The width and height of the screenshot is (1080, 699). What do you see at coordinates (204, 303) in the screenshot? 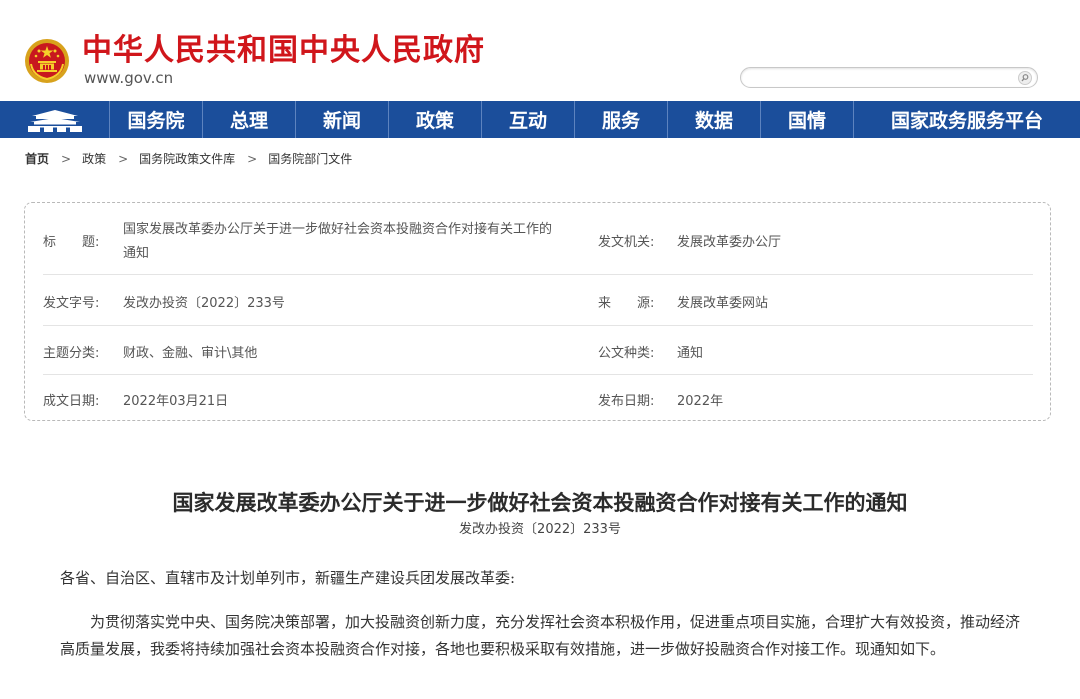
I see `docno-value: 发改办投资〔2022〕233号` at bounding box center [204, 303].